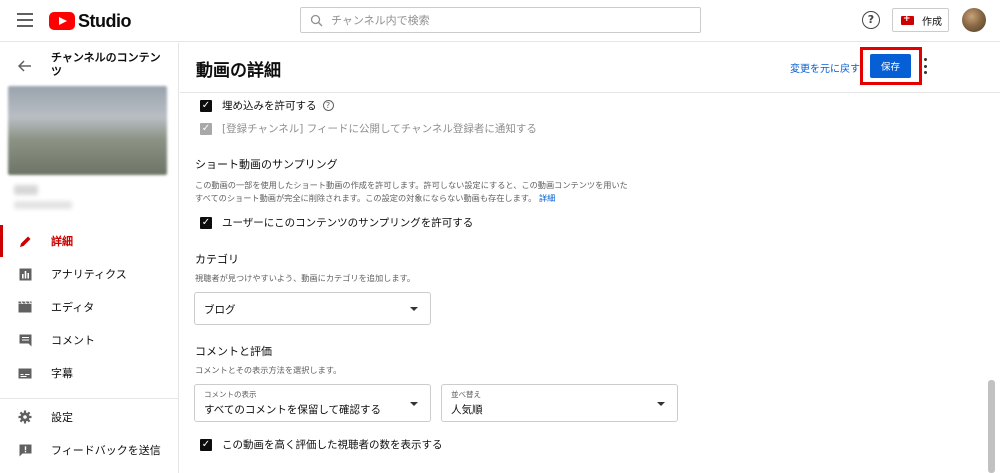 The height and width of the screenshot is (473, 1000). What do you see at coordinates (25, 373) in the screenshot?
I see `subtitles-icon` at bounding box center [25, 373].